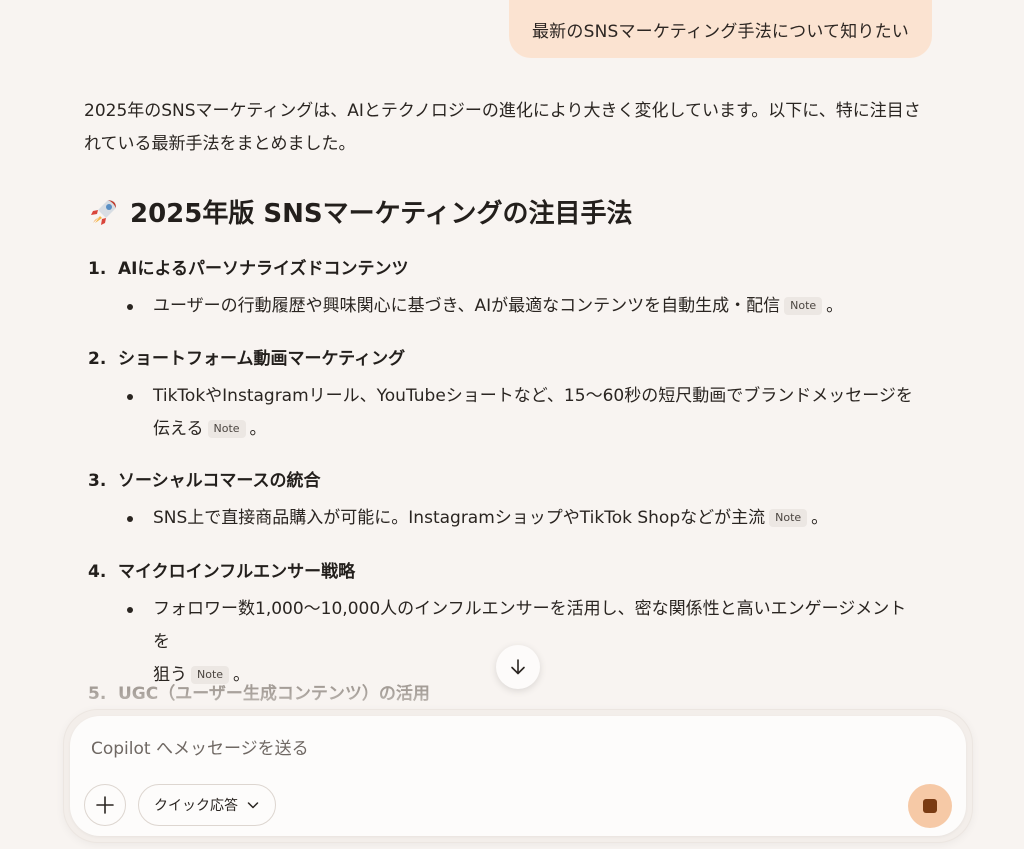 The image size is (1024, 849). What do you see at coordinates (263, 269) in the screenshot?
I see `list-item-title-text: AIによるパーソナライズドコンテンツ` at bounding box center [263, 269].